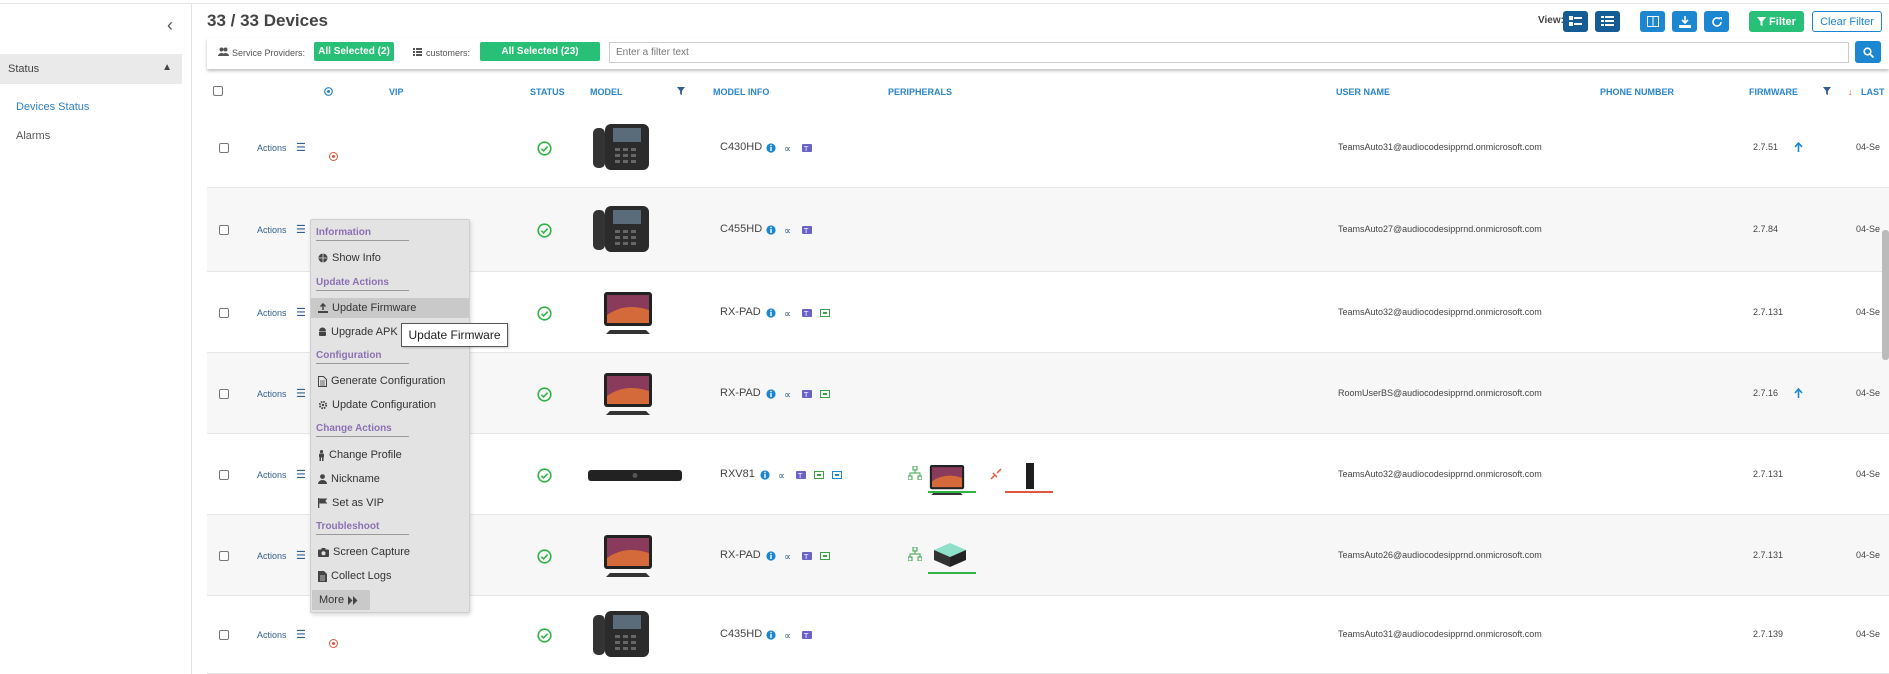  Describe the element at coordinates (1030, 476) in the screenshot. I see `peripheral-compute-image` at that location.